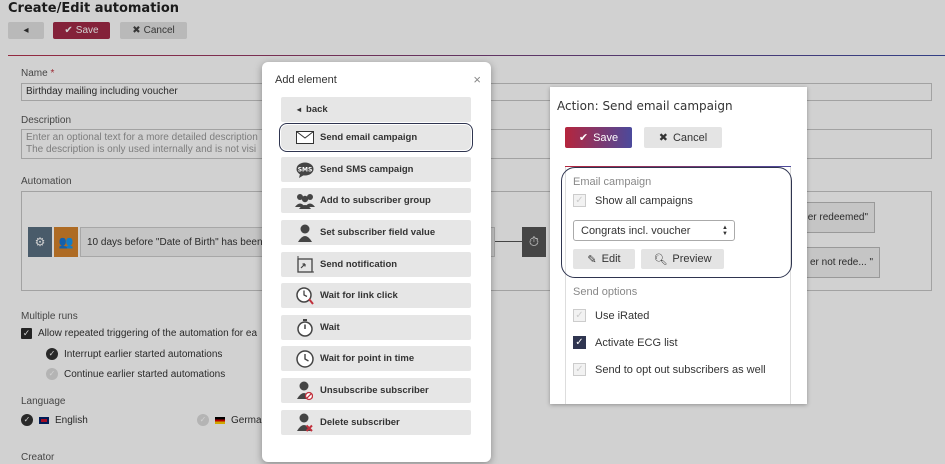 The width and height of the screenshot is (945, 464). I want to click on modal-title: Add element, so click(306, 80).